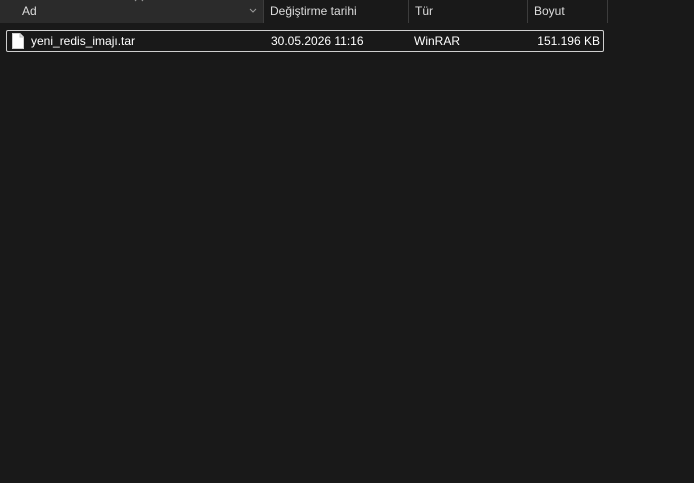  What do you see at coordinates (437, 41) in the screenshot?
I see `file-type: WinRAR` at bounding box center [437, 41].